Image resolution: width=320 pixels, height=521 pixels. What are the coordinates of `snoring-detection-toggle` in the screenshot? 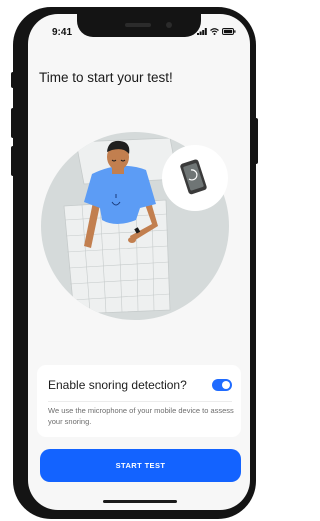 It's located at (222, 385).